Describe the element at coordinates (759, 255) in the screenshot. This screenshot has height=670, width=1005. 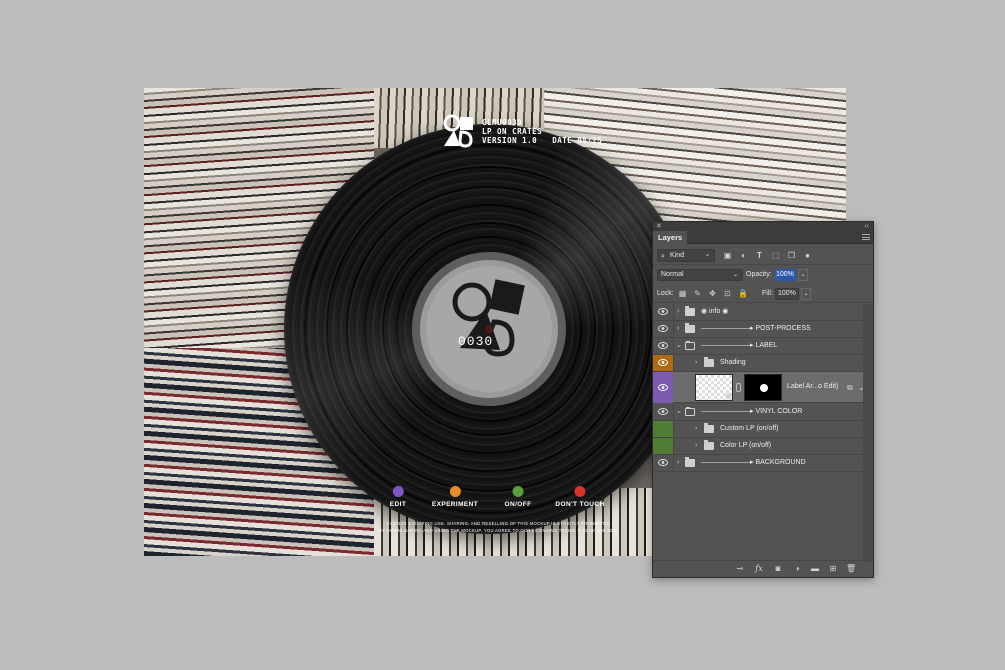
I see `filter-type-icon: T` at that location.